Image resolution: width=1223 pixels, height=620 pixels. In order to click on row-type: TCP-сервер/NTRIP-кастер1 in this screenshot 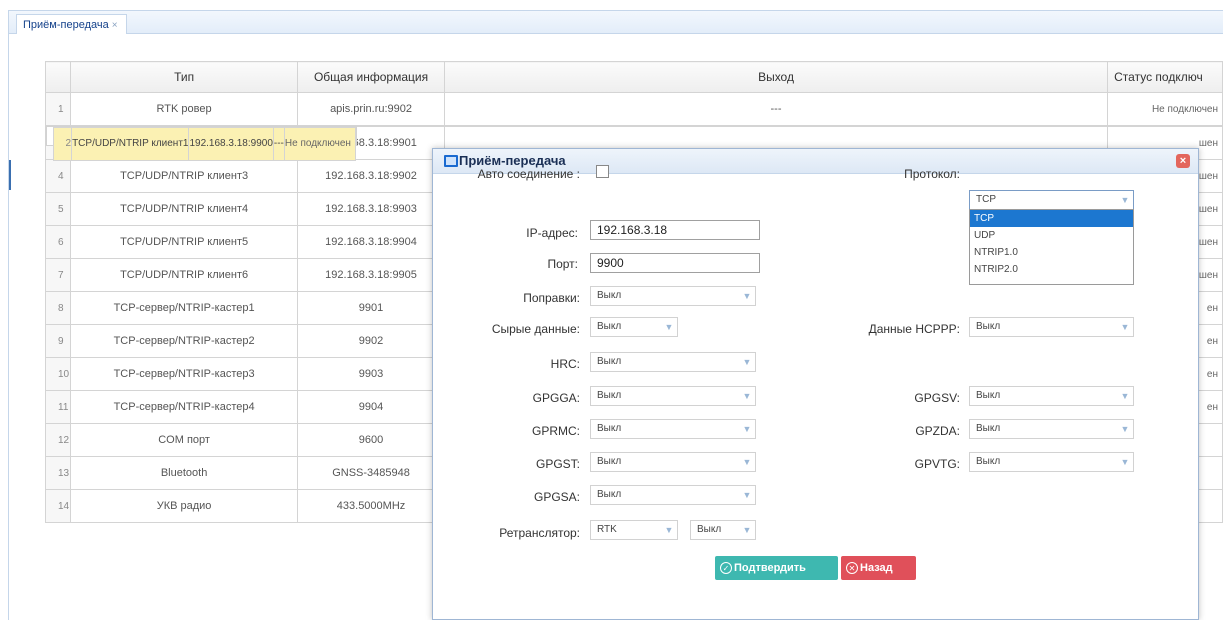, I will do `click(184, 308)`.